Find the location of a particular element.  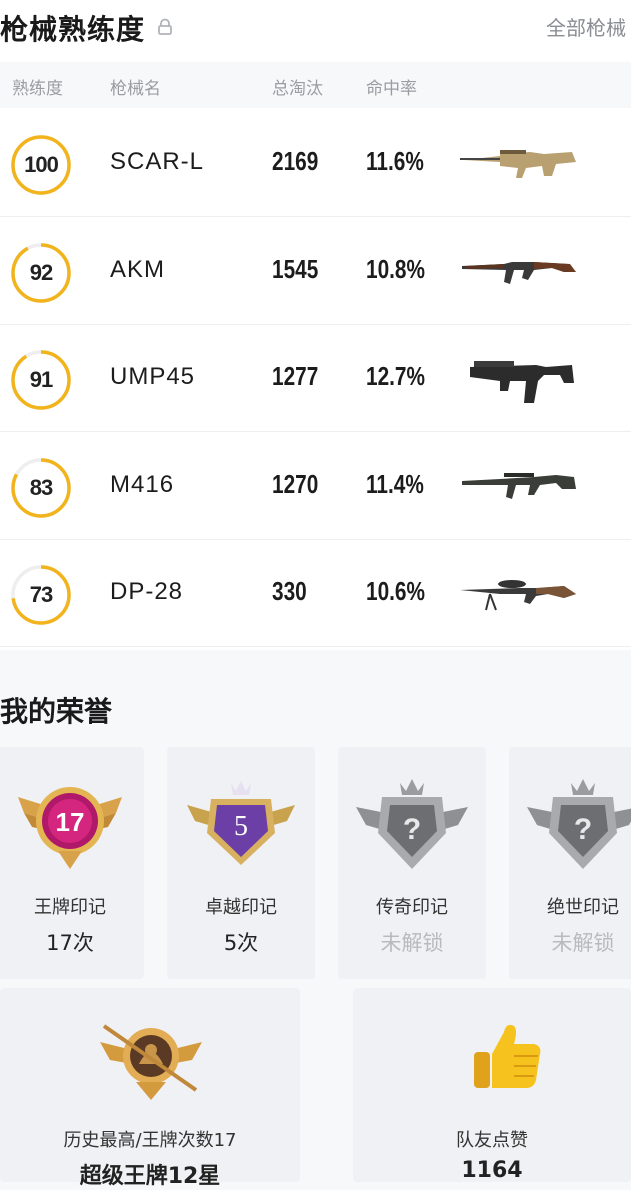

summary-value: 超级王牌12星 is located at coordinates (150, 1176).